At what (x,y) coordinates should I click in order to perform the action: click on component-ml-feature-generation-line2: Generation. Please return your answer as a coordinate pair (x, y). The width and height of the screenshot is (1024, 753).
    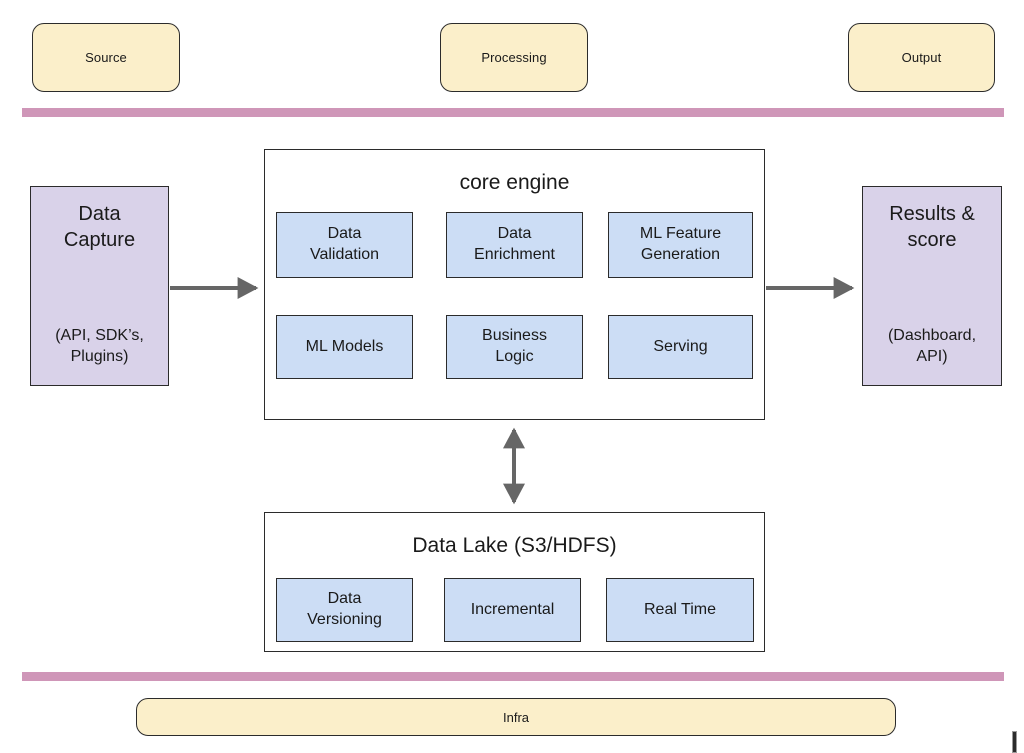
    Looking at the image, I should click on (680, 254).